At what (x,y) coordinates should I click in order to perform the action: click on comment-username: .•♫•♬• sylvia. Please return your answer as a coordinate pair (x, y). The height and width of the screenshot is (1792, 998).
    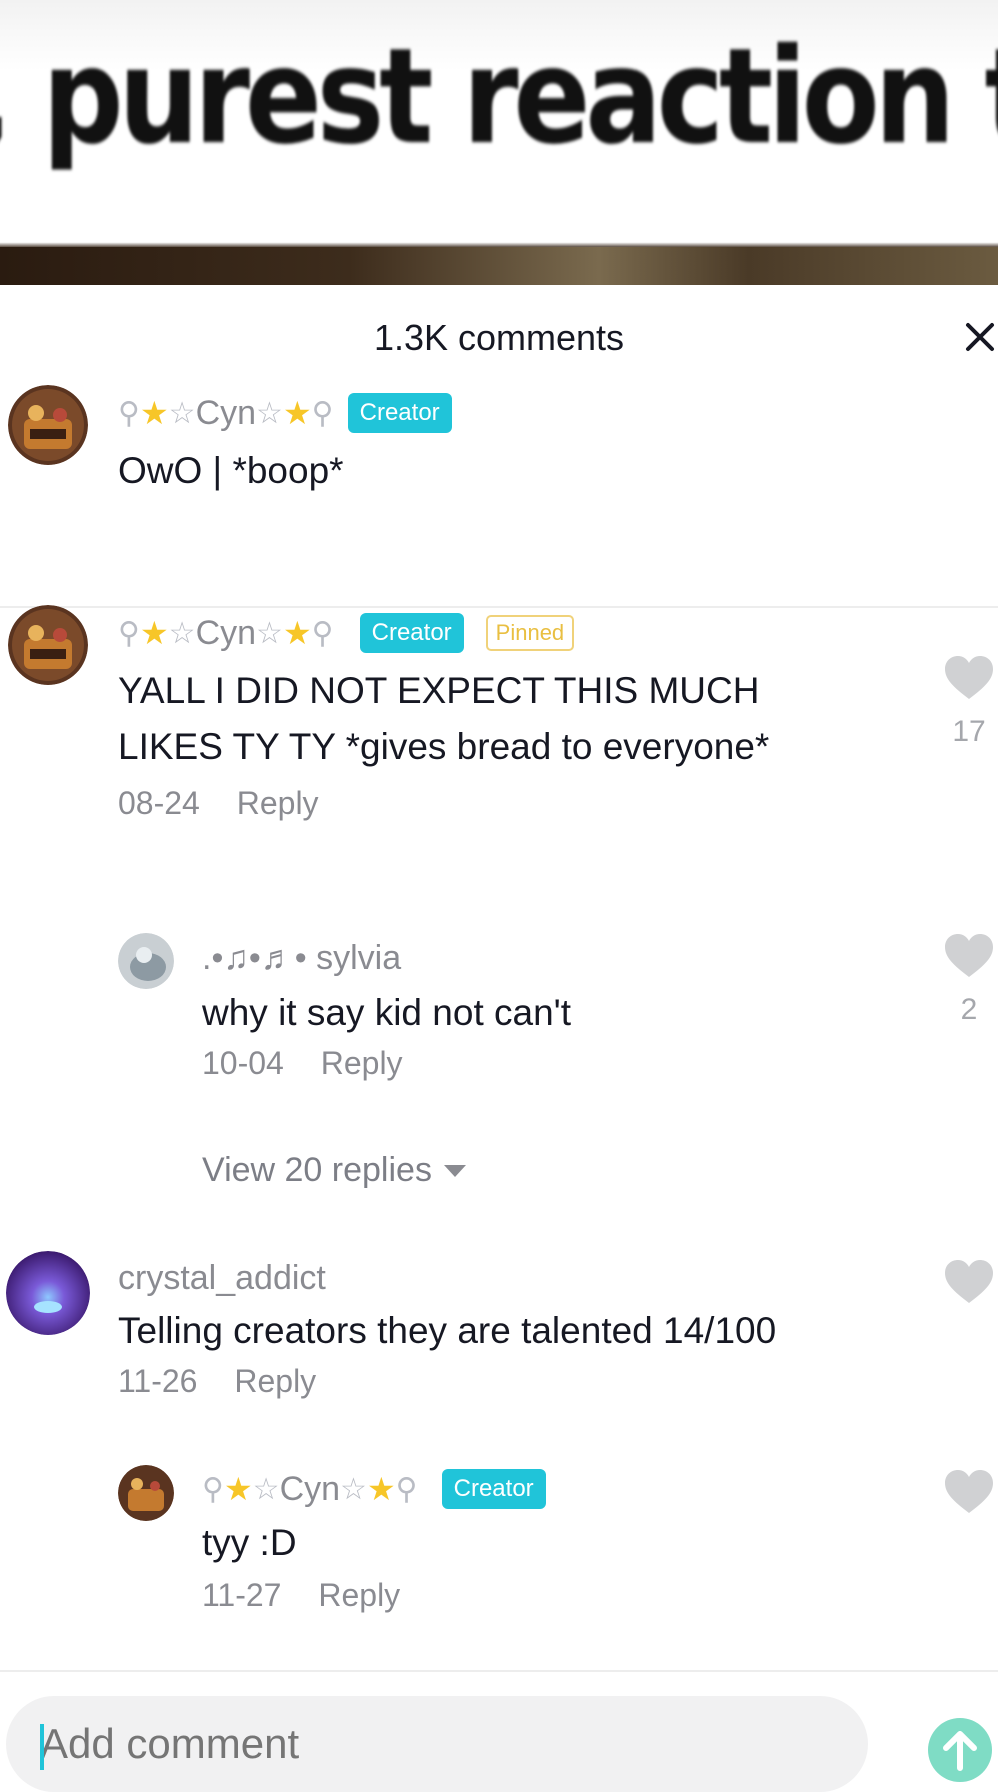
    Looking at the image, I should click on (301, 958).